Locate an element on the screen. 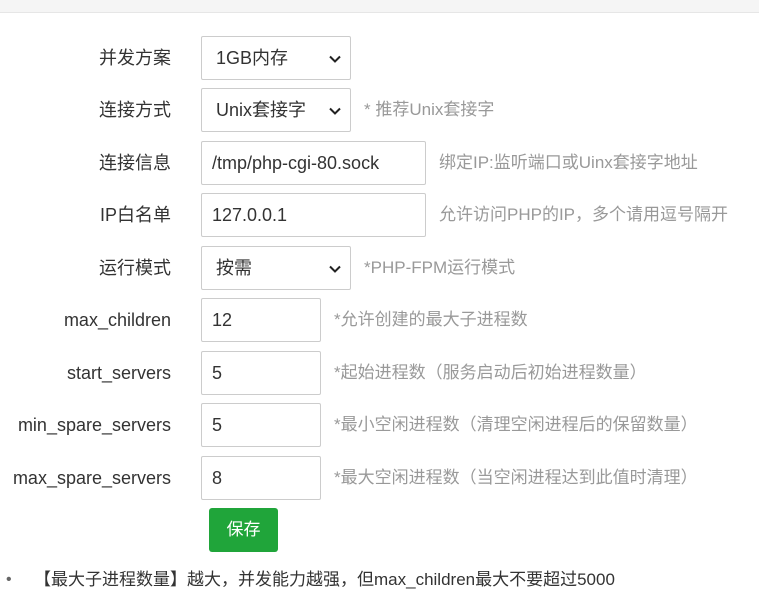  max-children-input: 12 is located at coordinates (261, 320).